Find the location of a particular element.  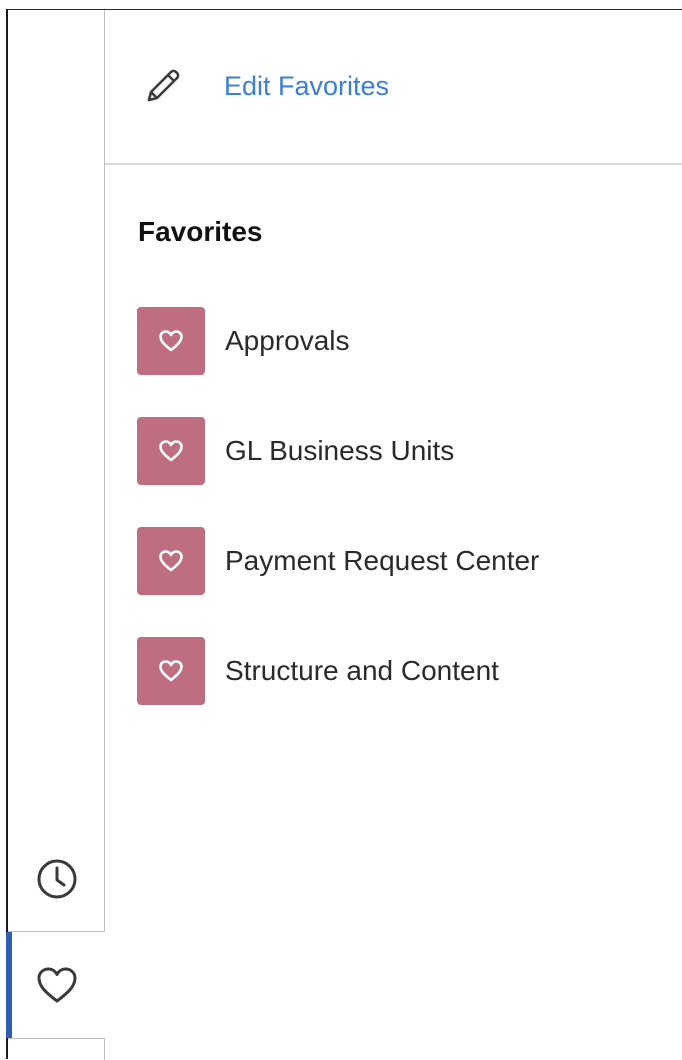

favorite-item-gl-business-units: GL Business Units is located at coordinates (338, 451).